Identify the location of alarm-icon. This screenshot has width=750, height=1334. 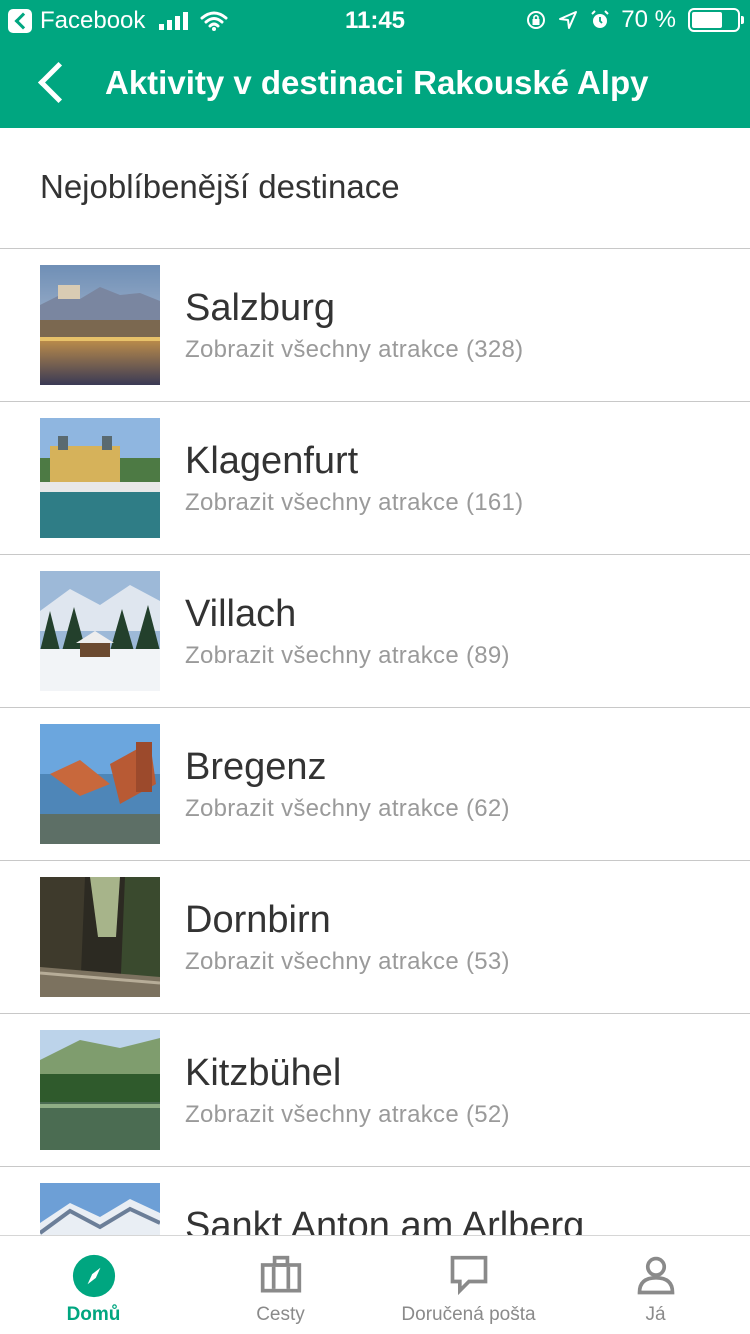
(600, 19).